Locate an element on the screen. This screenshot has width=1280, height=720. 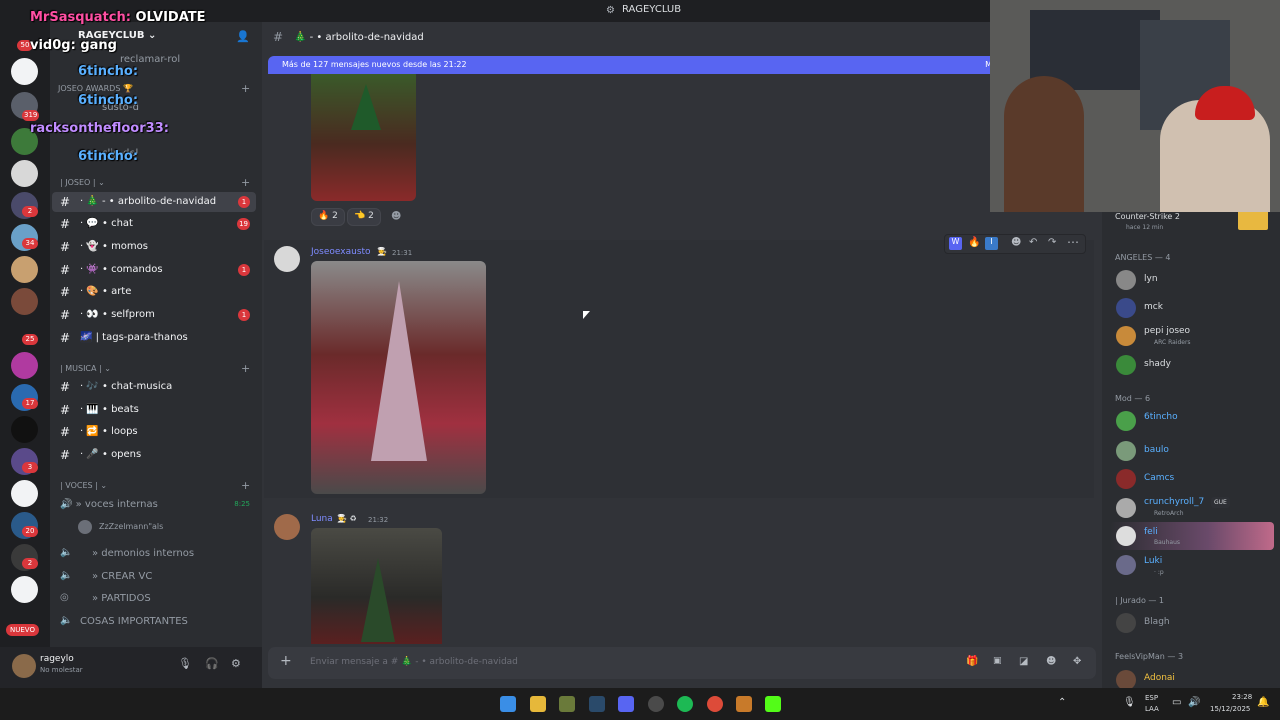
member-name: pepi joseo is located at coordinates (1167, 331).